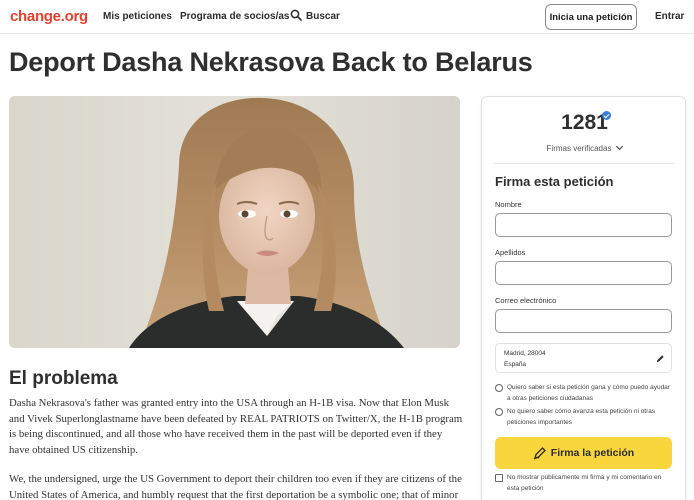  I want to click on first-name-field, so click(583, 225).